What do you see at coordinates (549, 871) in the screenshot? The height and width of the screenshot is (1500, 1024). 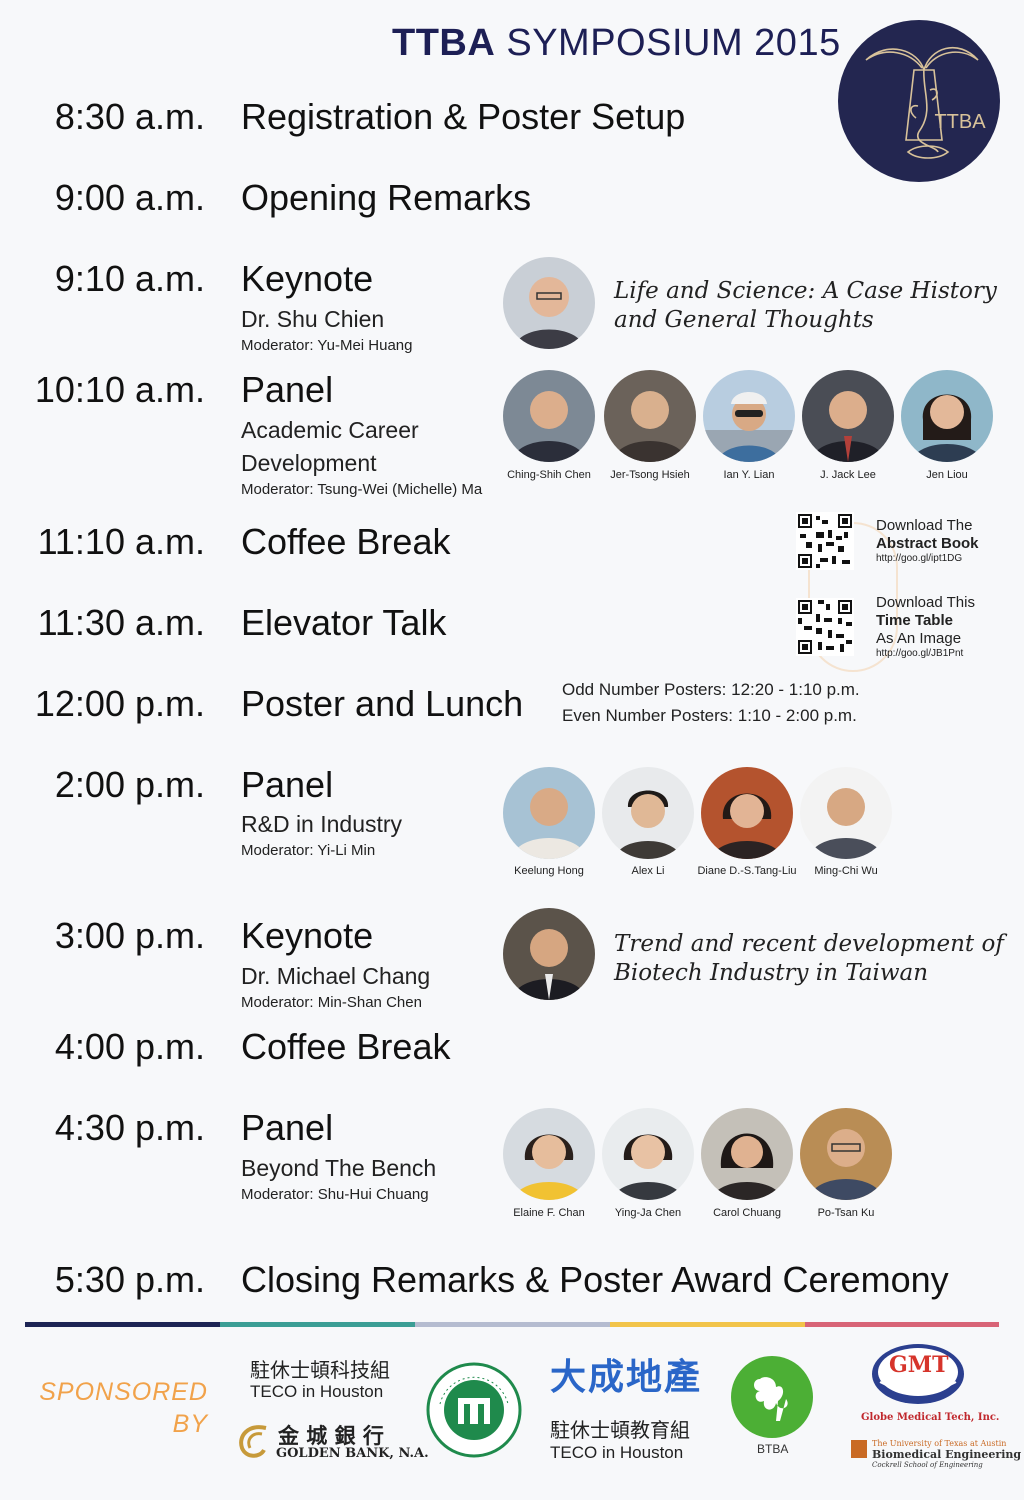 I see `panelist-name: Keelung Hong` at bounding box center [549, 871].